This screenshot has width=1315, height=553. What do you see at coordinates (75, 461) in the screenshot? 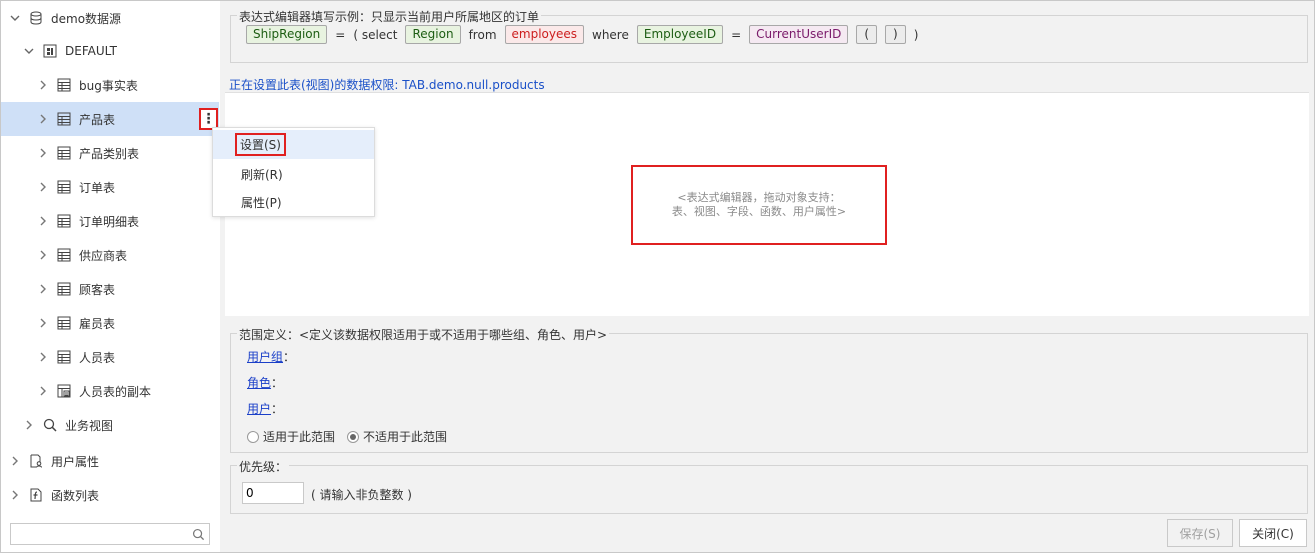
I see `tree-node-label: 用户属性` at bounding box center [75, 461].